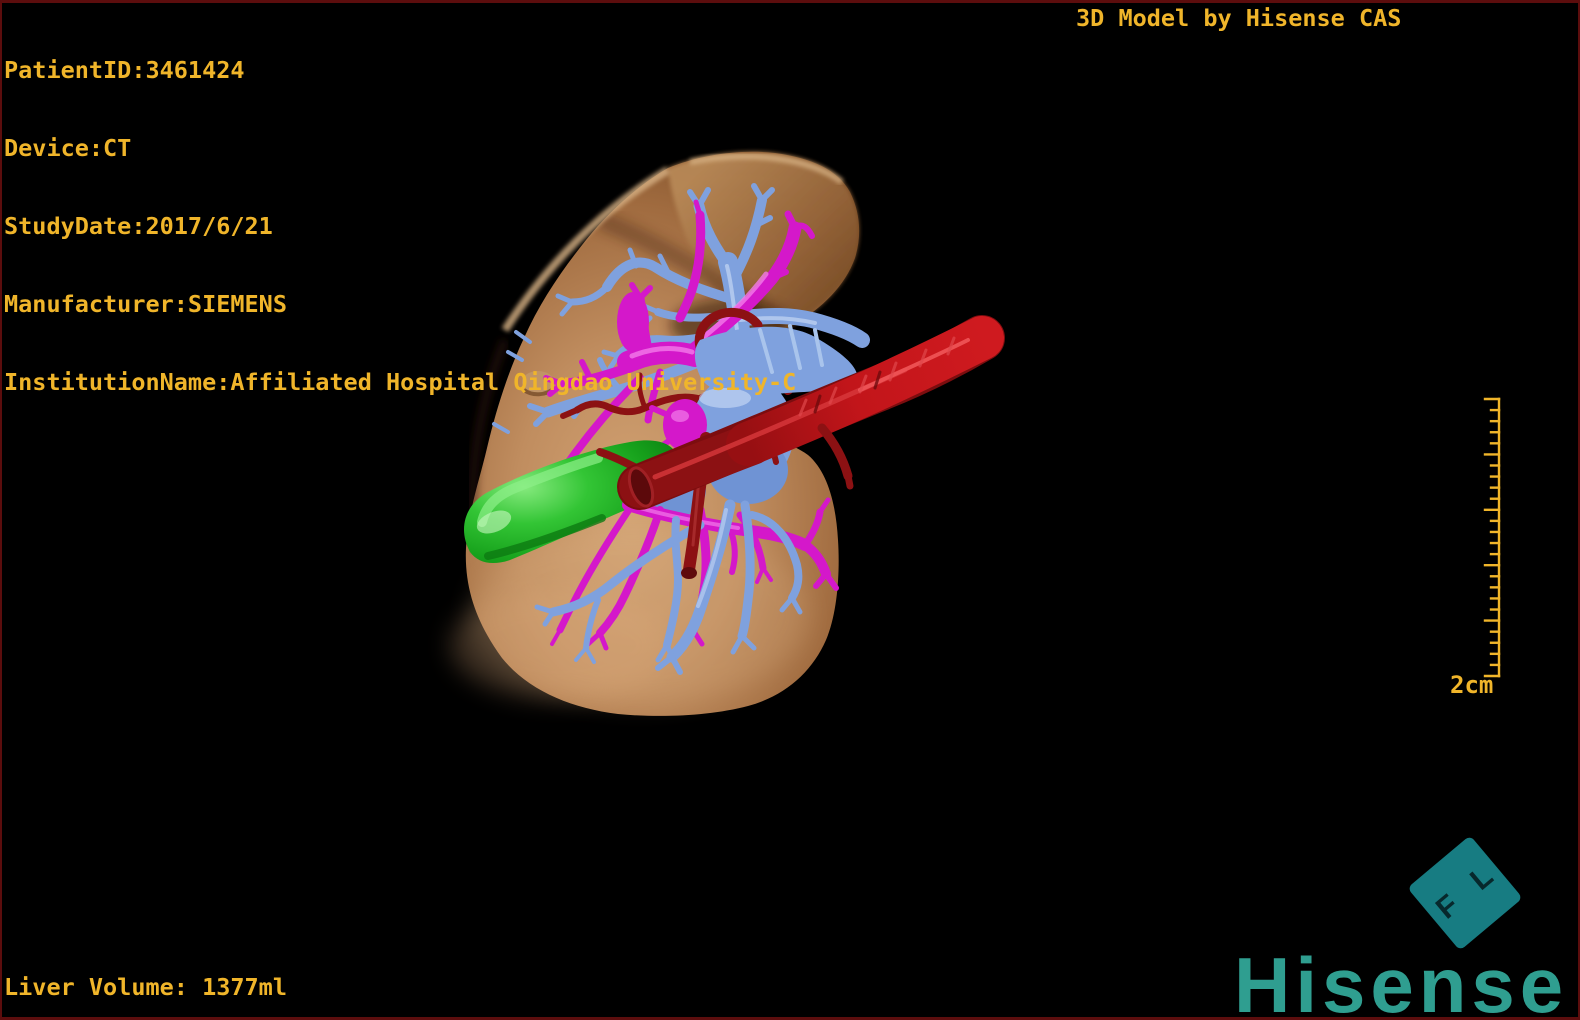 The width and height of the screenshot is (1580, 1020). I want to click on watermark-title: 3D Model by Hisense CAS, so click(1239, 18).